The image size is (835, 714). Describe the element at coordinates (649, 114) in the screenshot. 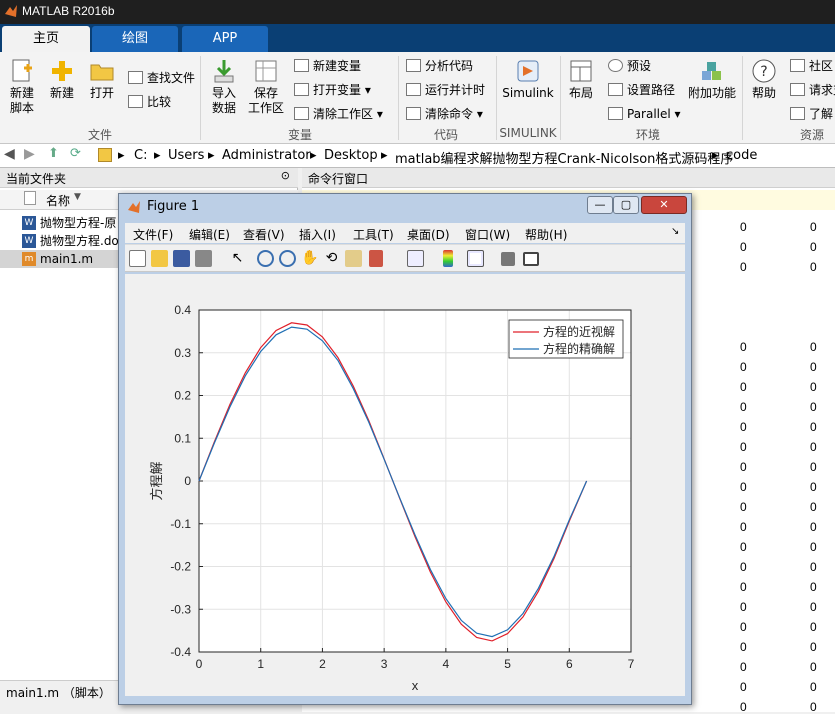

I see `parallel-label: Parallel` at that location.